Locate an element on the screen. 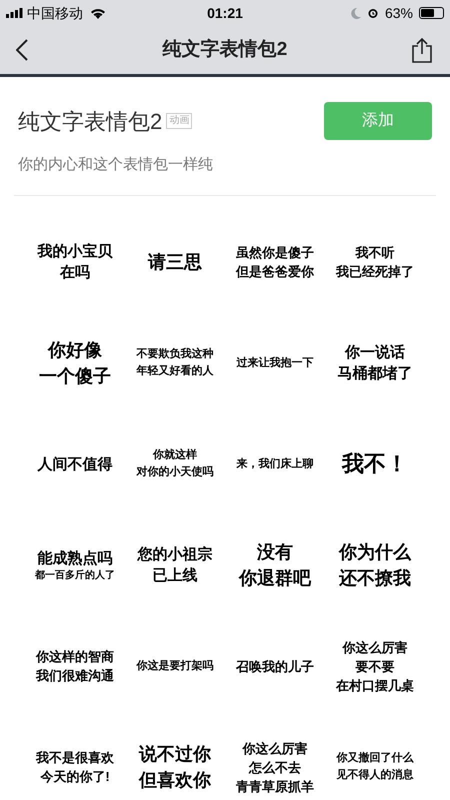 Image resolution: width=450 pixels, height=800 pixels. sticker: 召唤我的儿子 is located at coordinates (275, 666).